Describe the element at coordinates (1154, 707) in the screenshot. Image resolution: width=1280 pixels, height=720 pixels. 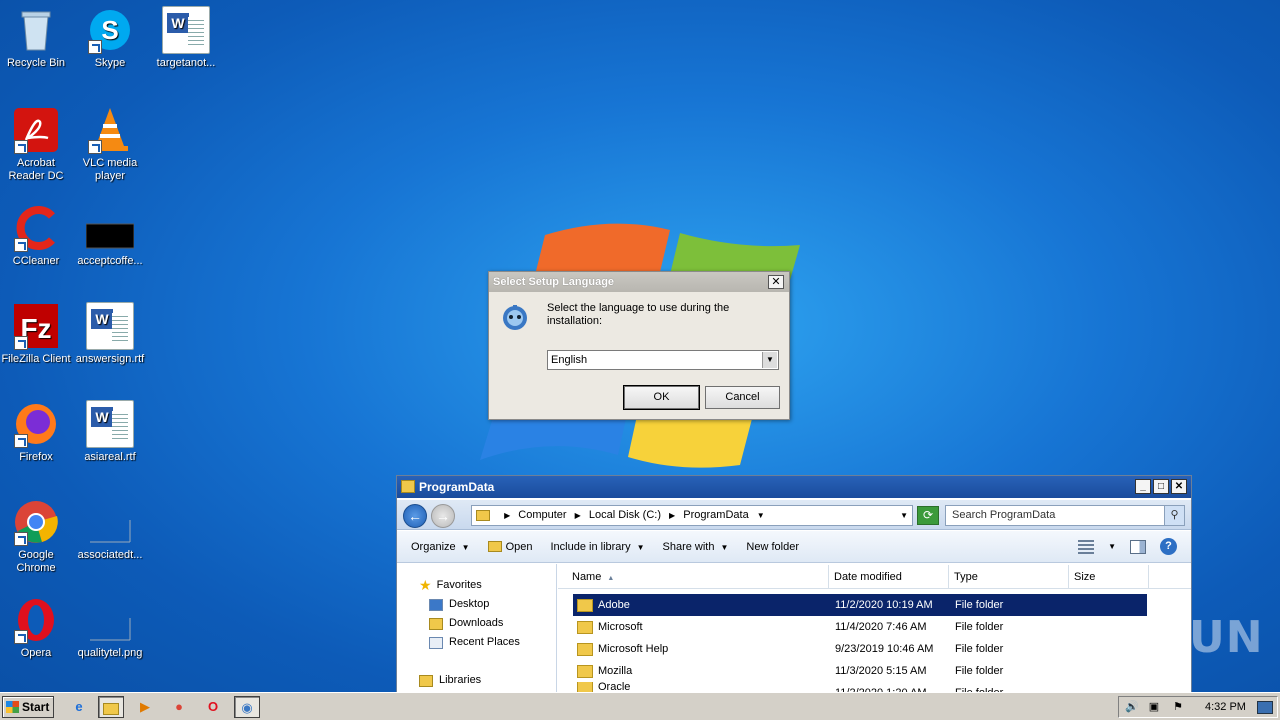
I see `network-icon: ▣` at that location.